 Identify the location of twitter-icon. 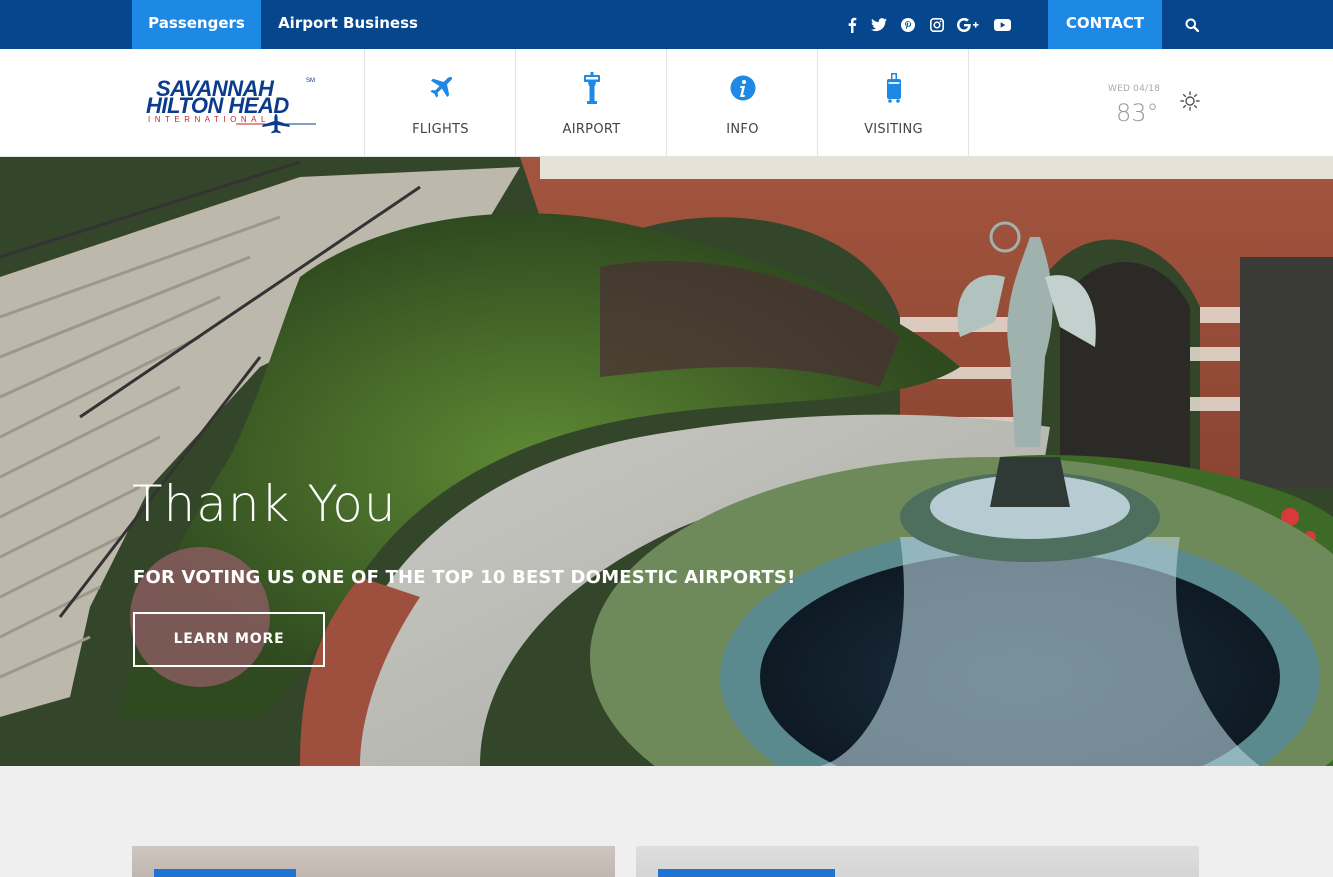
(879, 24).